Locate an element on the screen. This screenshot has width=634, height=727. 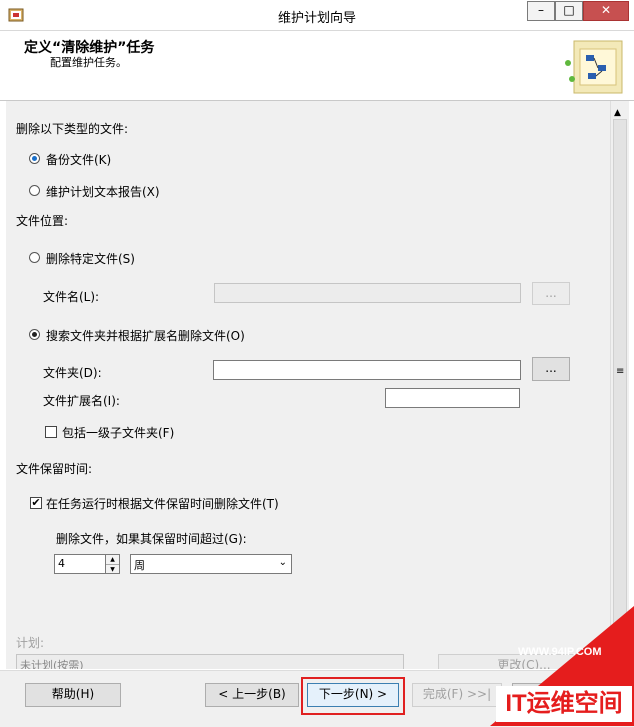
spin-up-icon: ▲ is located at coordinates (112, 560).